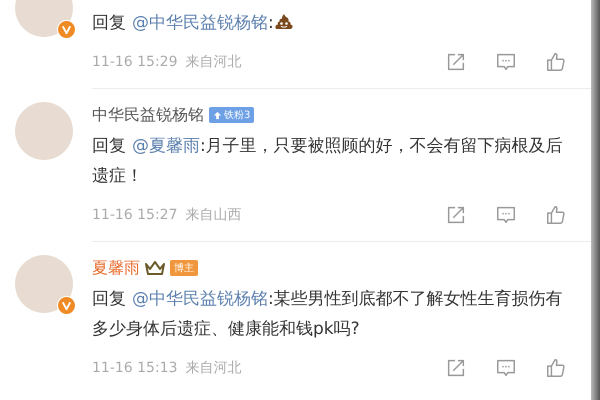 The width and height of the screenshot is (600, 400). What do you see at coordinates (116, 268) in the screenshot?
I see `user-name: 夏馨雨` at bounding box center [116, 268].